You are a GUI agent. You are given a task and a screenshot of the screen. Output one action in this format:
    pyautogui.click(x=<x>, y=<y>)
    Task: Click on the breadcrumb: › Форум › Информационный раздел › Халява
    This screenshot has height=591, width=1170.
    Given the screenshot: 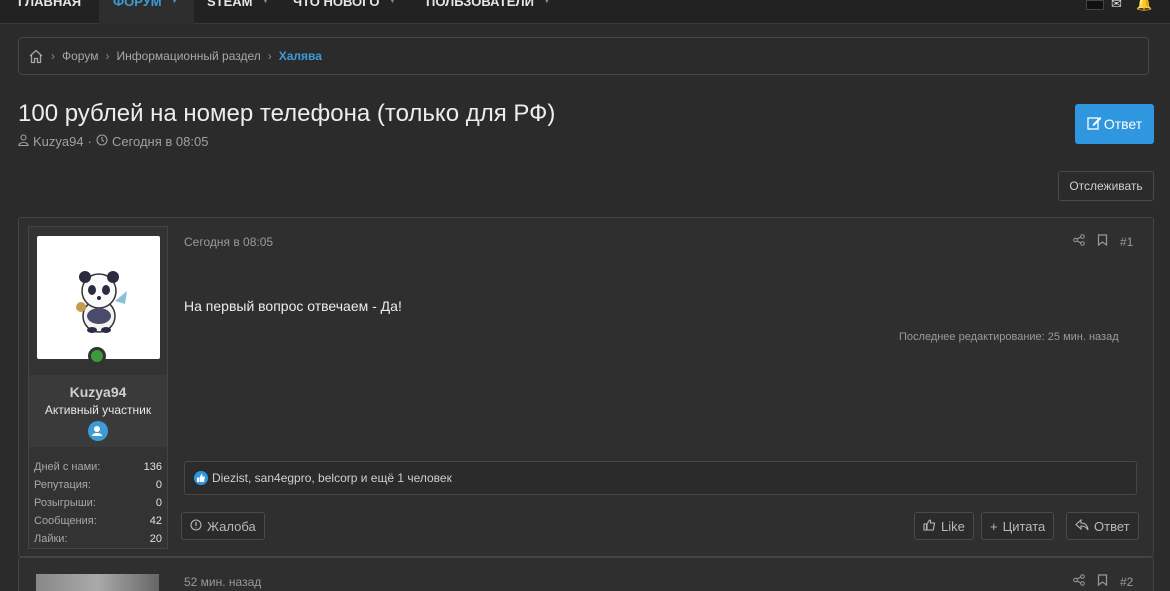 What is the action you would take?
    pyautogui.click(x=583, y=56)
    